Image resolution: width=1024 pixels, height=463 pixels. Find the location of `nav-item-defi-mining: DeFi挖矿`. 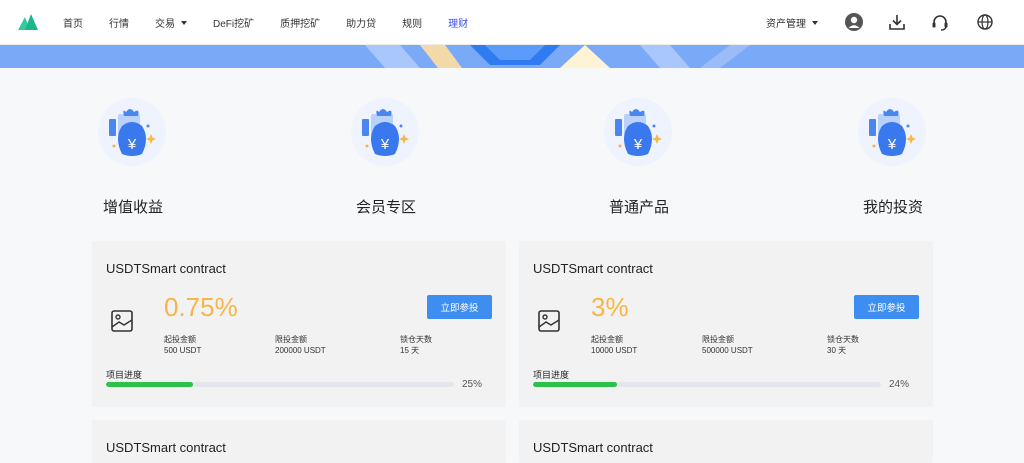

nav-item-defi-mining: DeFi挖矿 is located at coordinates (233, 22).